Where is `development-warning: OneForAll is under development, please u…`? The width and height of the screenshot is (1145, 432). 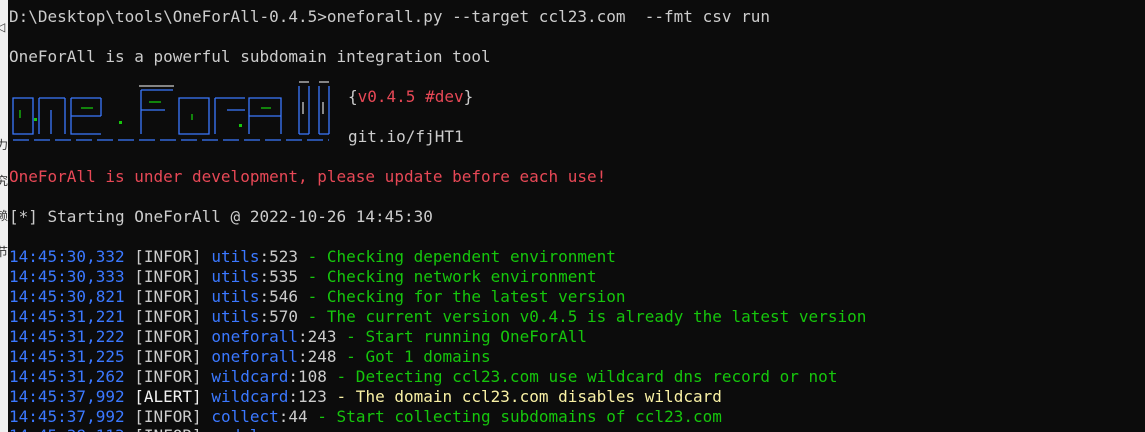
development-warning: OneForAll is under development, please u… is located at coordinates (308, 176).